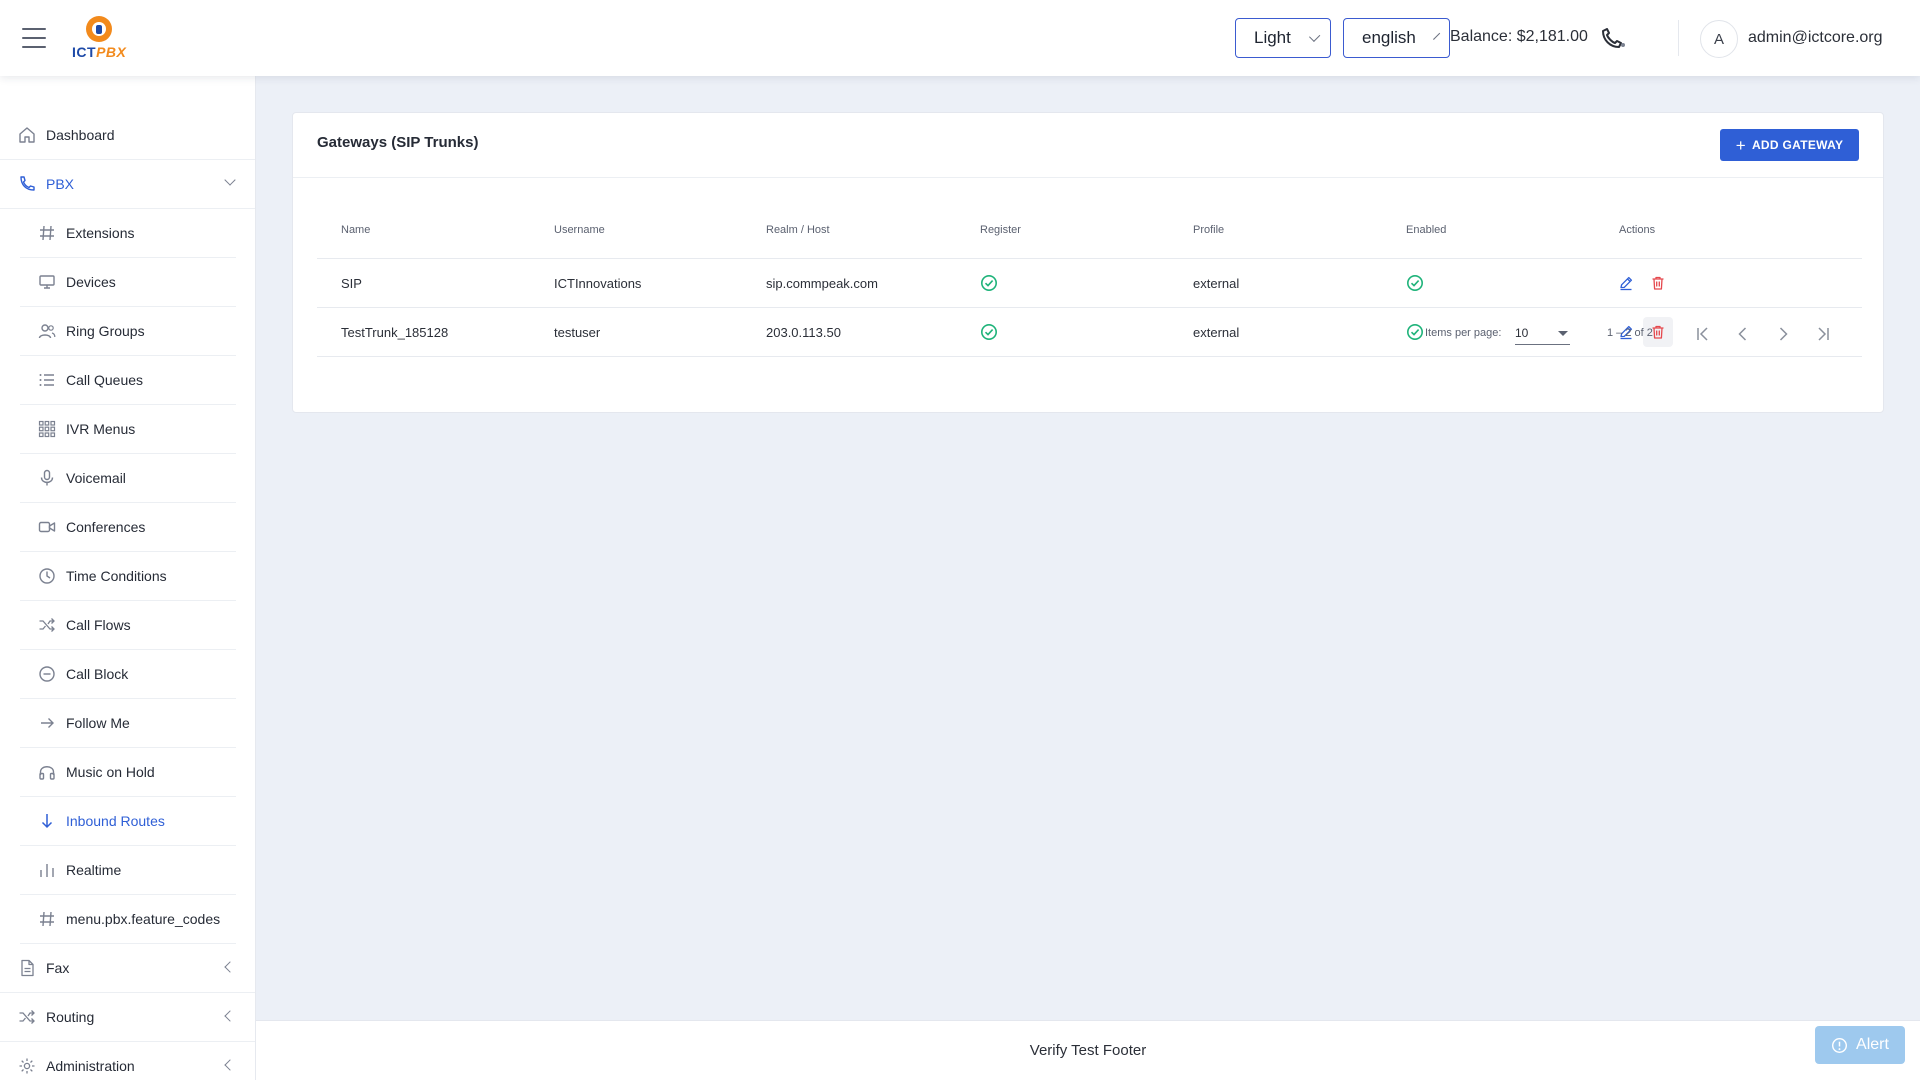 Image resolution: width=1920 pixels, height=1080 pixels. Describe the element at coordinates (128, 331) in the screenshot. I see `sidebar-item-ring-groups: Ring Groups` at that location.